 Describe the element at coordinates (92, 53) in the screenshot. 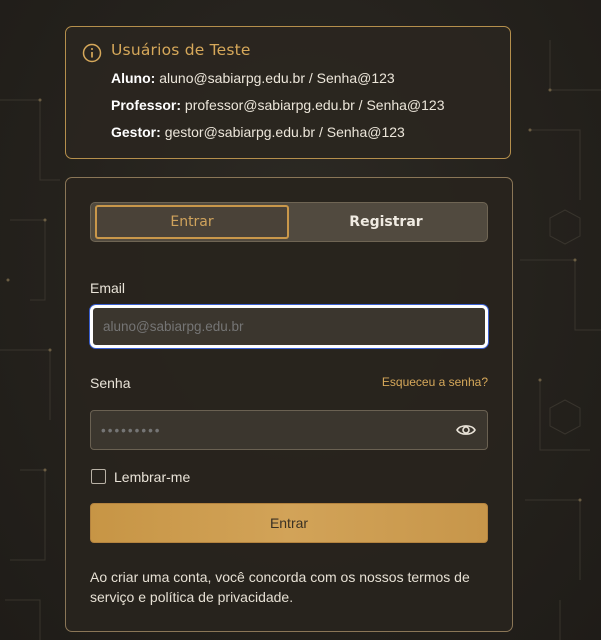

I see `info-circle-icon` at that location.